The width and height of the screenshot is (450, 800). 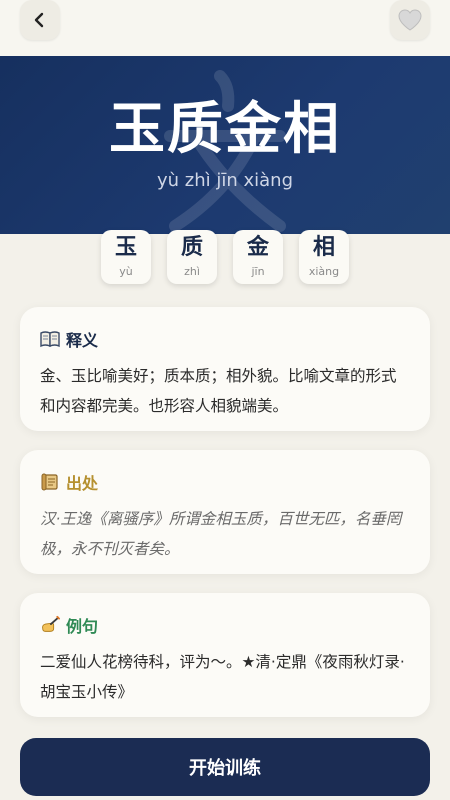 I want to click on character-tile: 金 jīn, so click(x=258, y=257).